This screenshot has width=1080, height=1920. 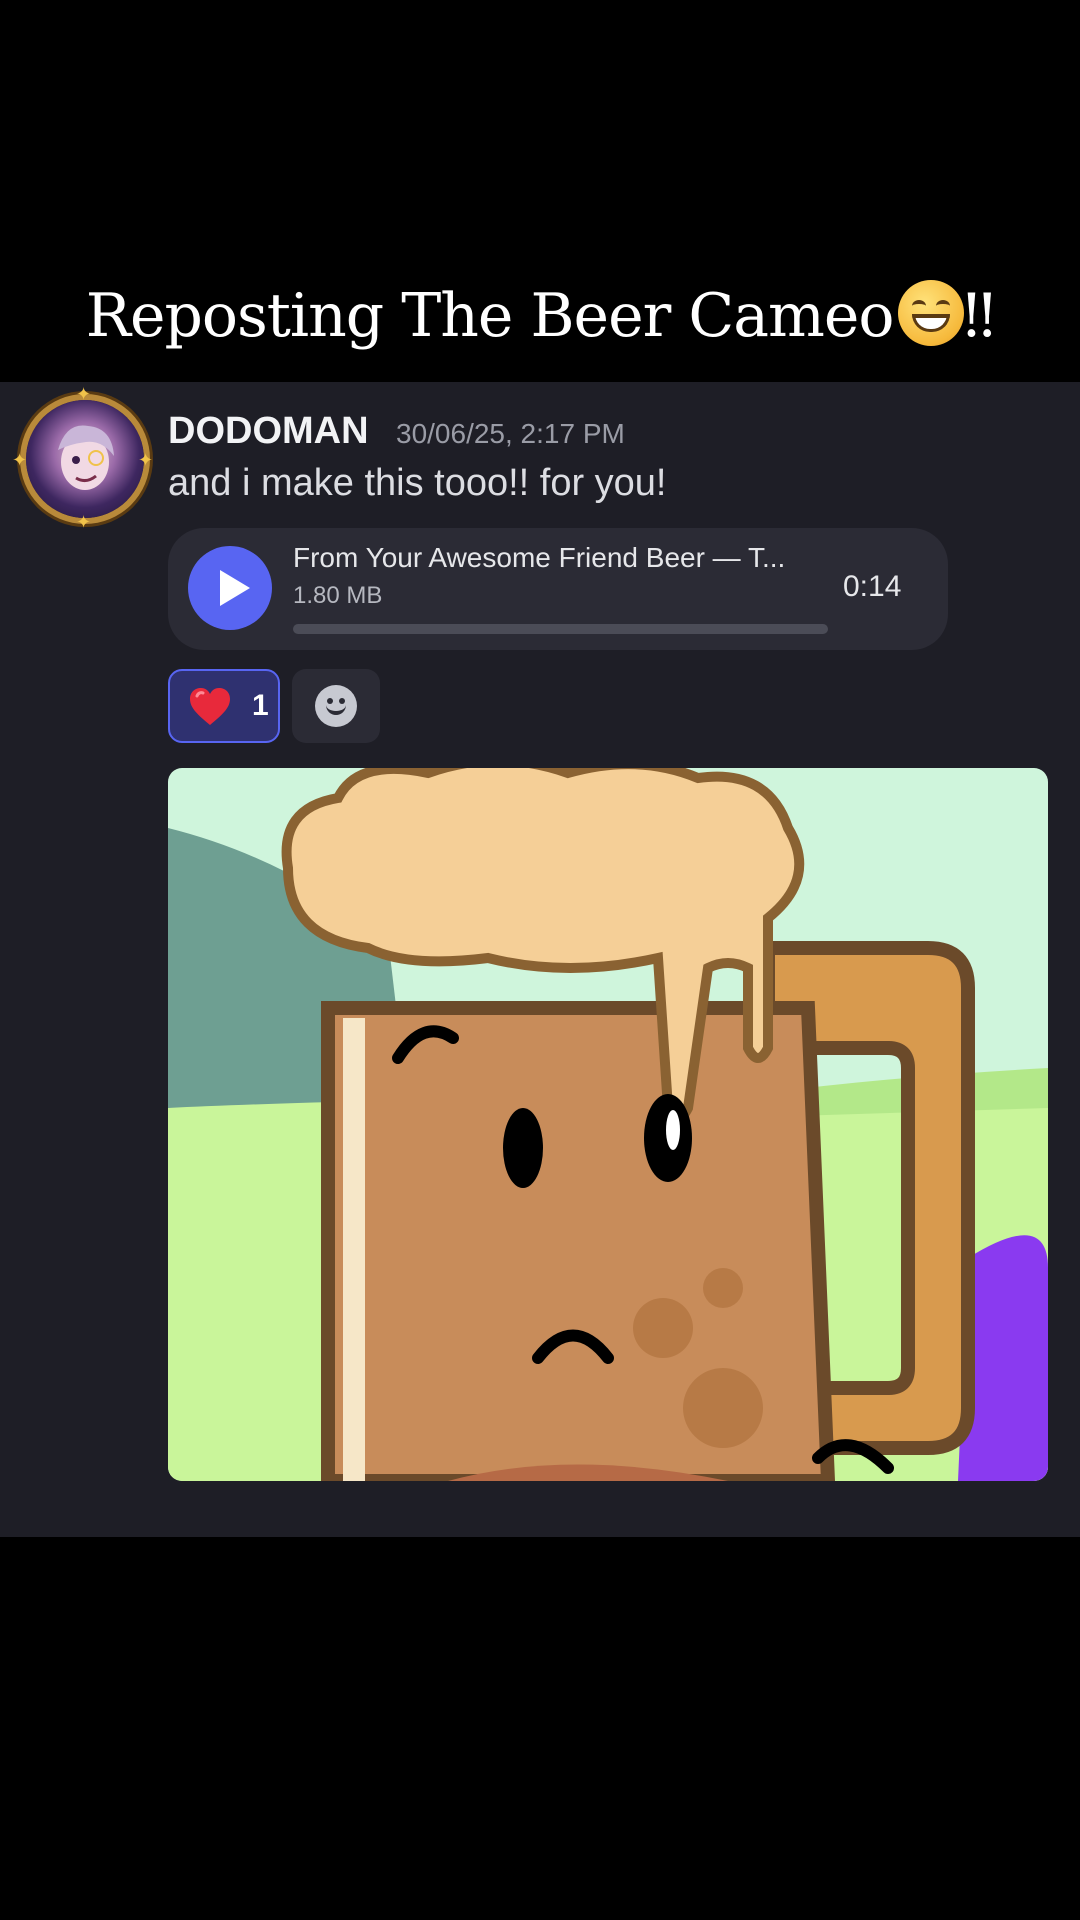 What do you see at coordinates (86, 457) in the screenshot?
I see `avatar-portrait` at bounding box center [86, 457].